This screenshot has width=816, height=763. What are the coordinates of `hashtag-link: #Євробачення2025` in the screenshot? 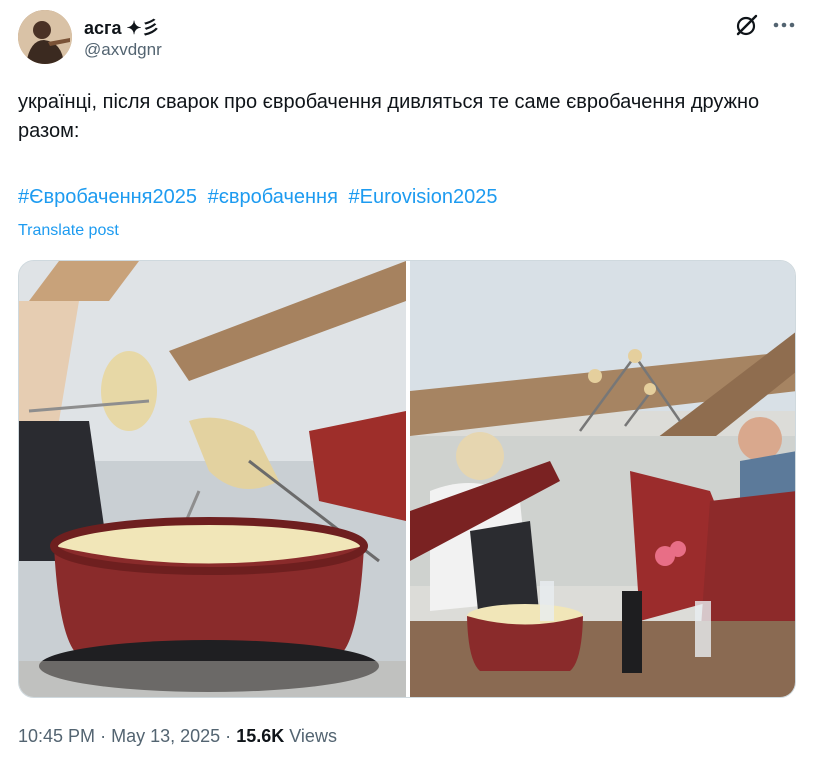 It's located at (107, 197).